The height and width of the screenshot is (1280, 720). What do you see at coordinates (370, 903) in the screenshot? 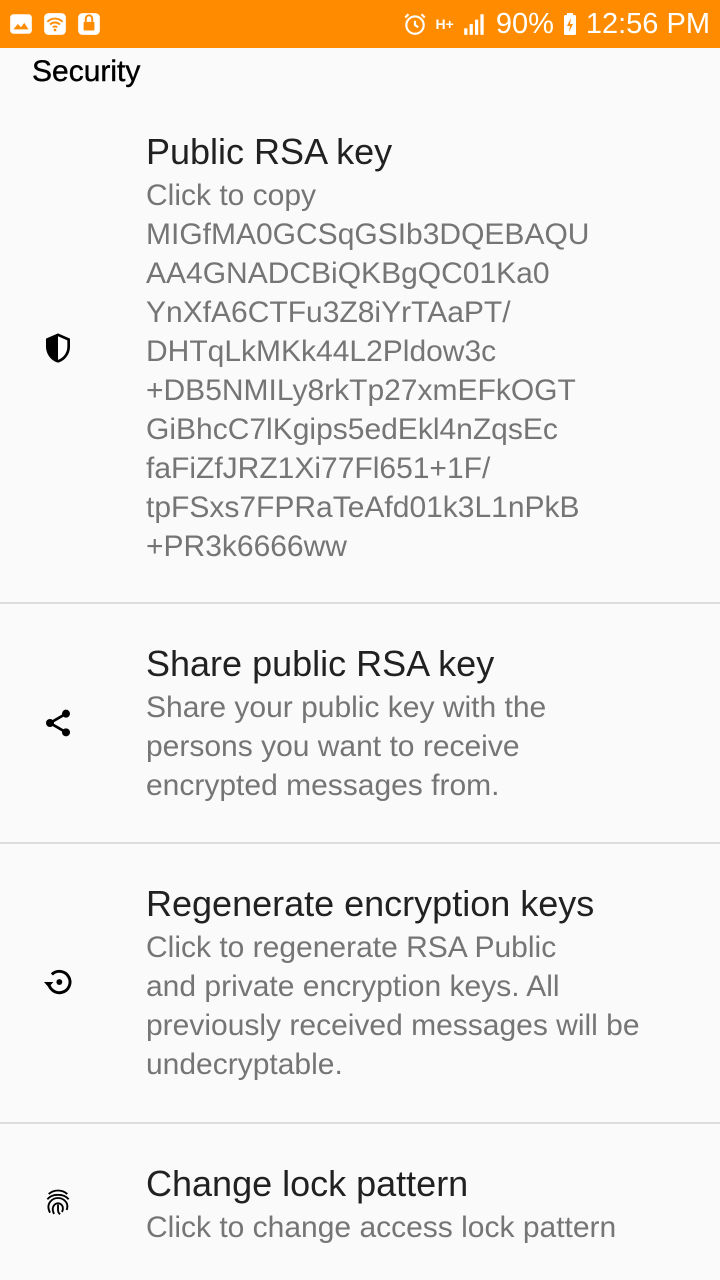
I see `pref-title: Regenerate encryption keys` at bounding box center [370, 903].